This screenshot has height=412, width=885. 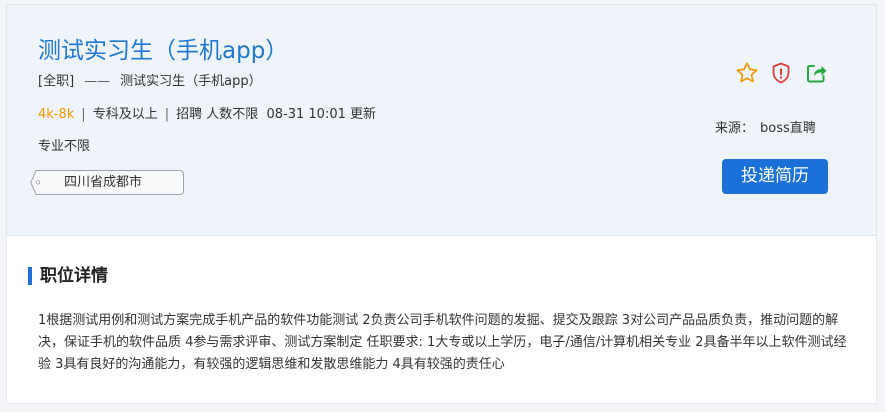 What do you see at coordinates (735, 128) in the screenshot?
I see `source-label: 来源：` at bounding box center [735, 128].